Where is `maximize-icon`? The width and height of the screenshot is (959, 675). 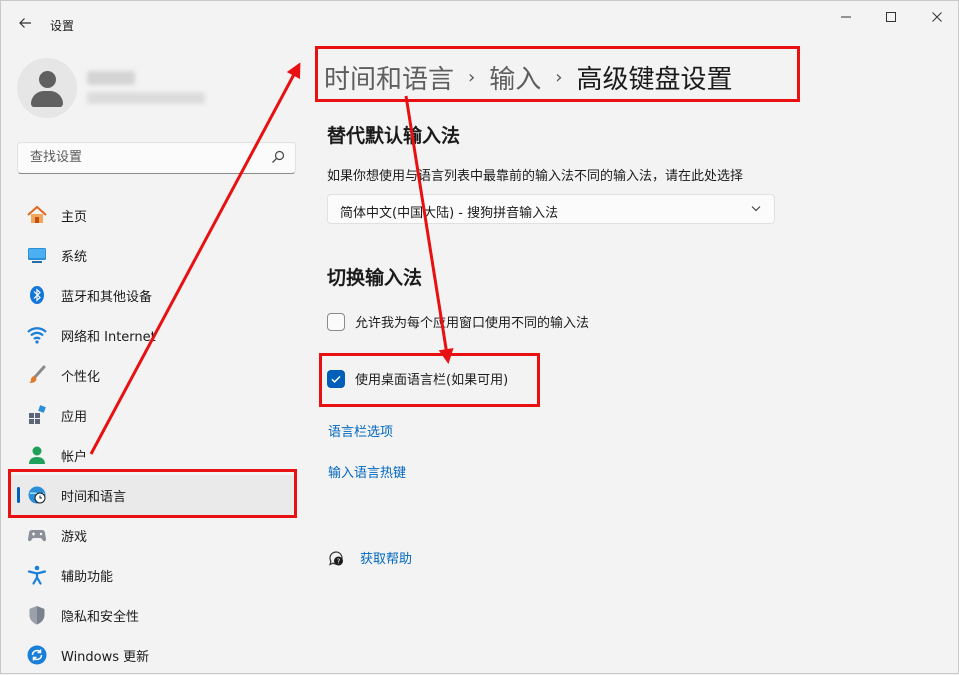 maximize-icon is located at coordinates (891, 17).